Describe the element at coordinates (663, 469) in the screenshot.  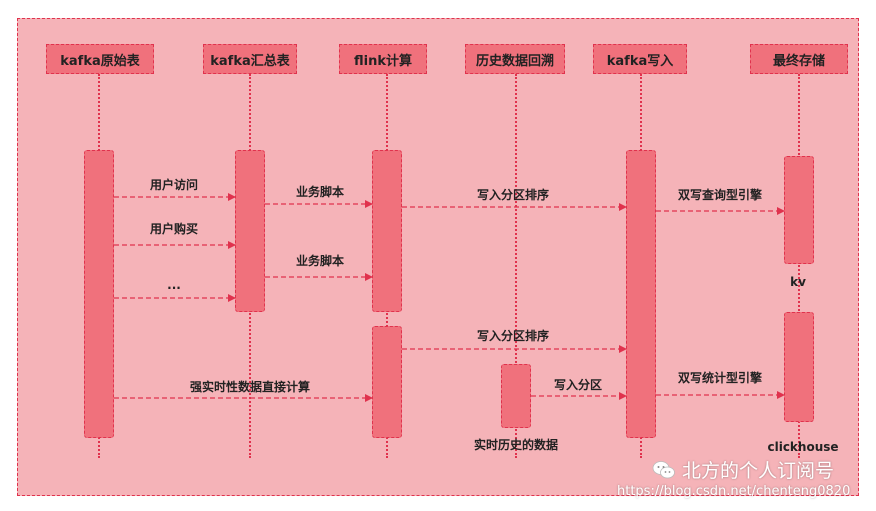
I see `wechat-icon` at that location.